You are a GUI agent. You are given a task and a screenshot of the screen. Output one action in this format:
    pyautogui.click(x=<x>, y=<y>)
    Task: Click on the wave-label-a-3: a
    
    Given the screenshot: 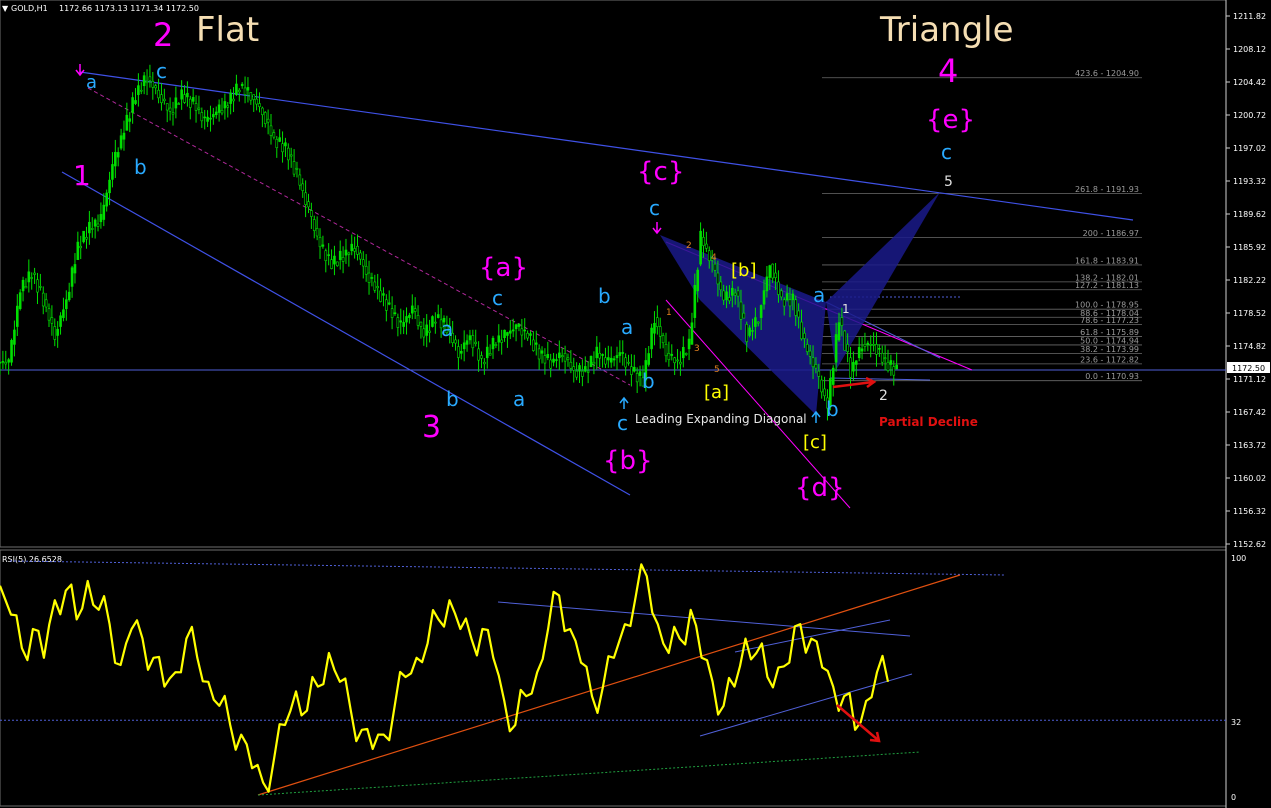 What is the action you would take?
    pyautogui.click(x=519, y=399)
    